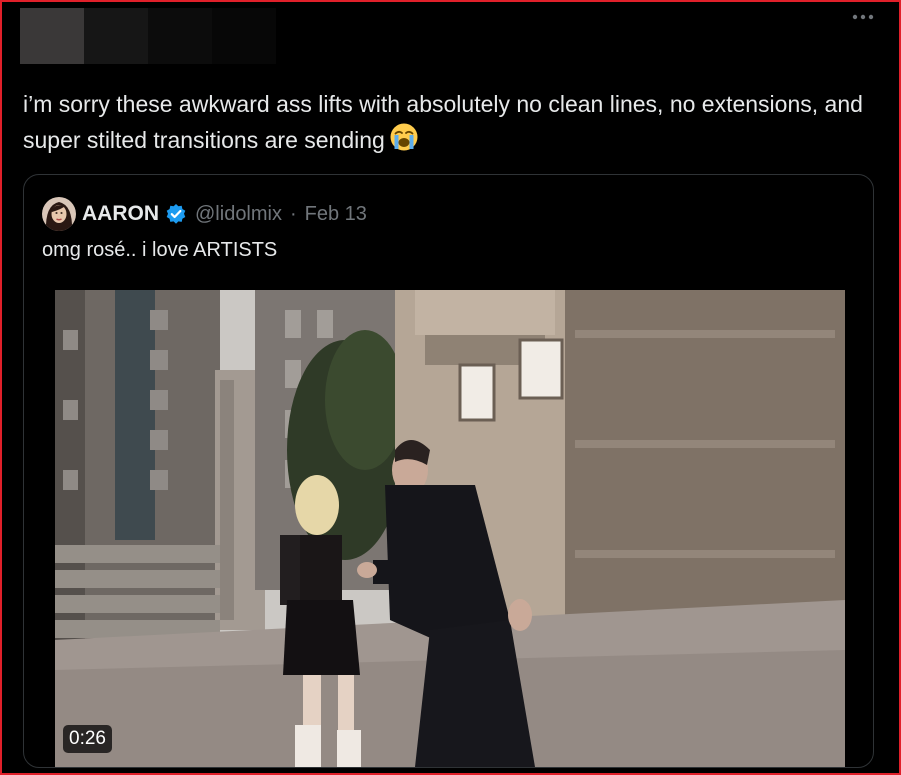 The height and width of the screenshot is (775, 901). I want to click on blurred-header, so click(148, 36).